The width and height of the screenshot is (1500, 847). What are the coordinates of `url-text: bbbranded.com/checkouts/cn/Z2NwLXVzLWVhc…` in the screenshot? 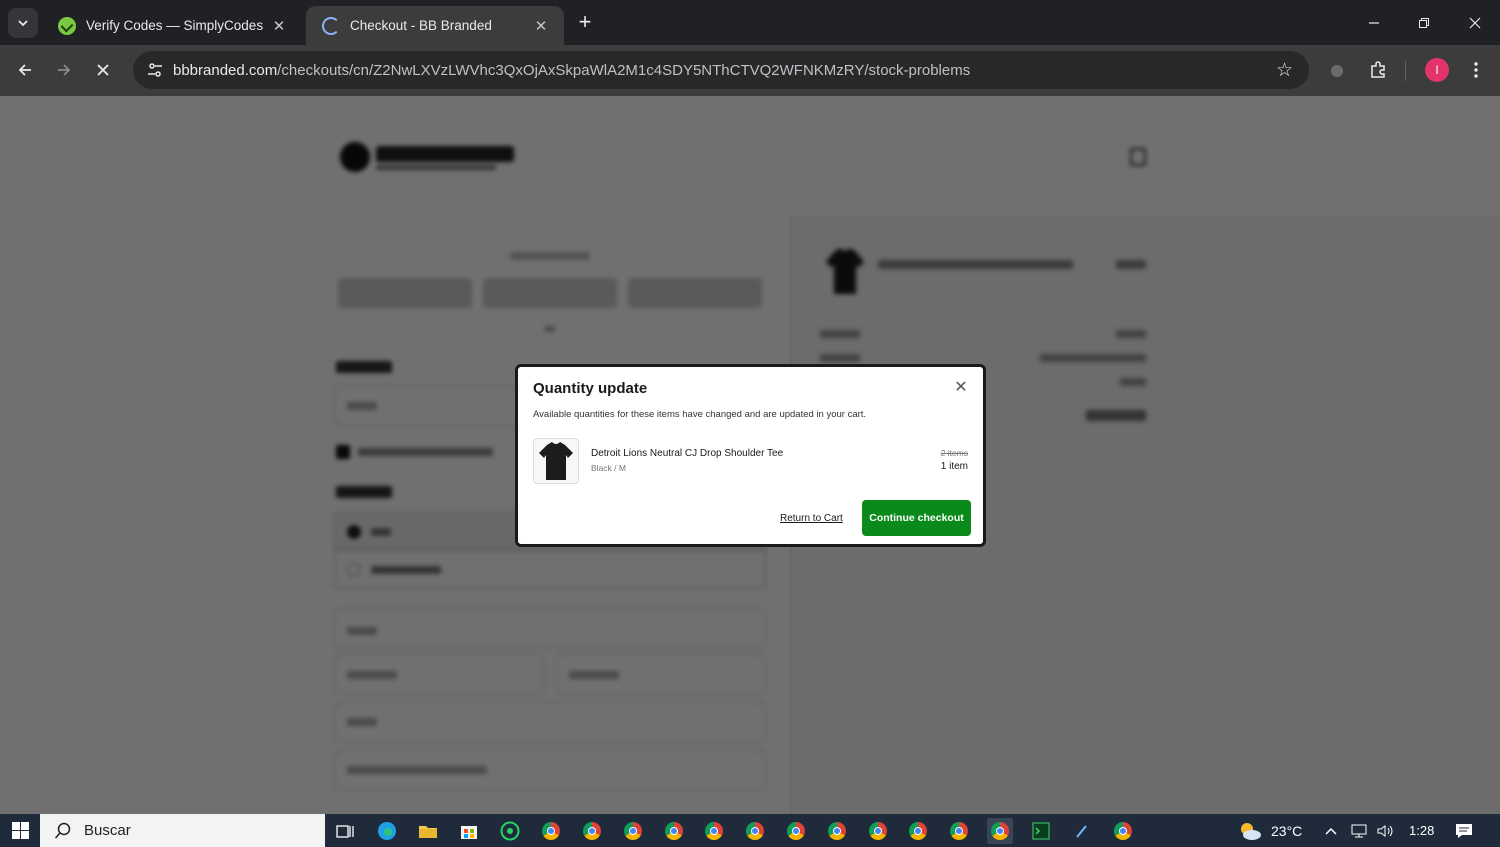 It's located at (571, 70).